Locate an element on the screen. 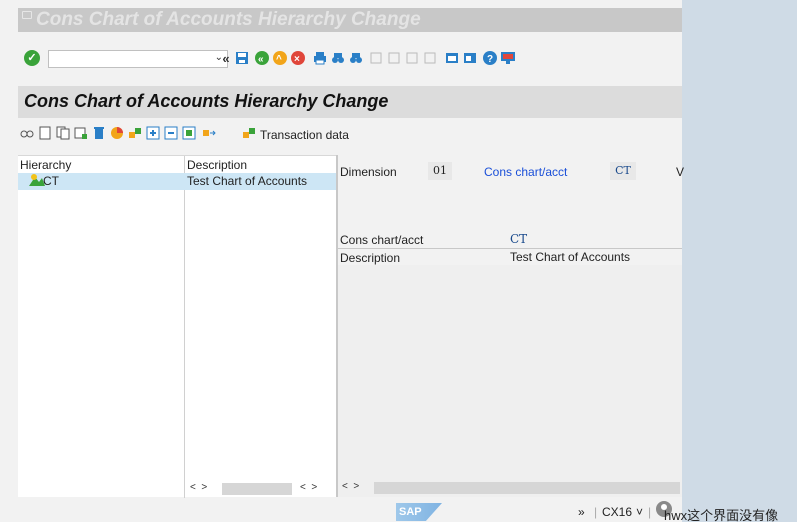 Image resolution: width=797 pixels, height=522 pixels. cons-chart-link: Cons chart/acct is located at coordinates (525, 172).